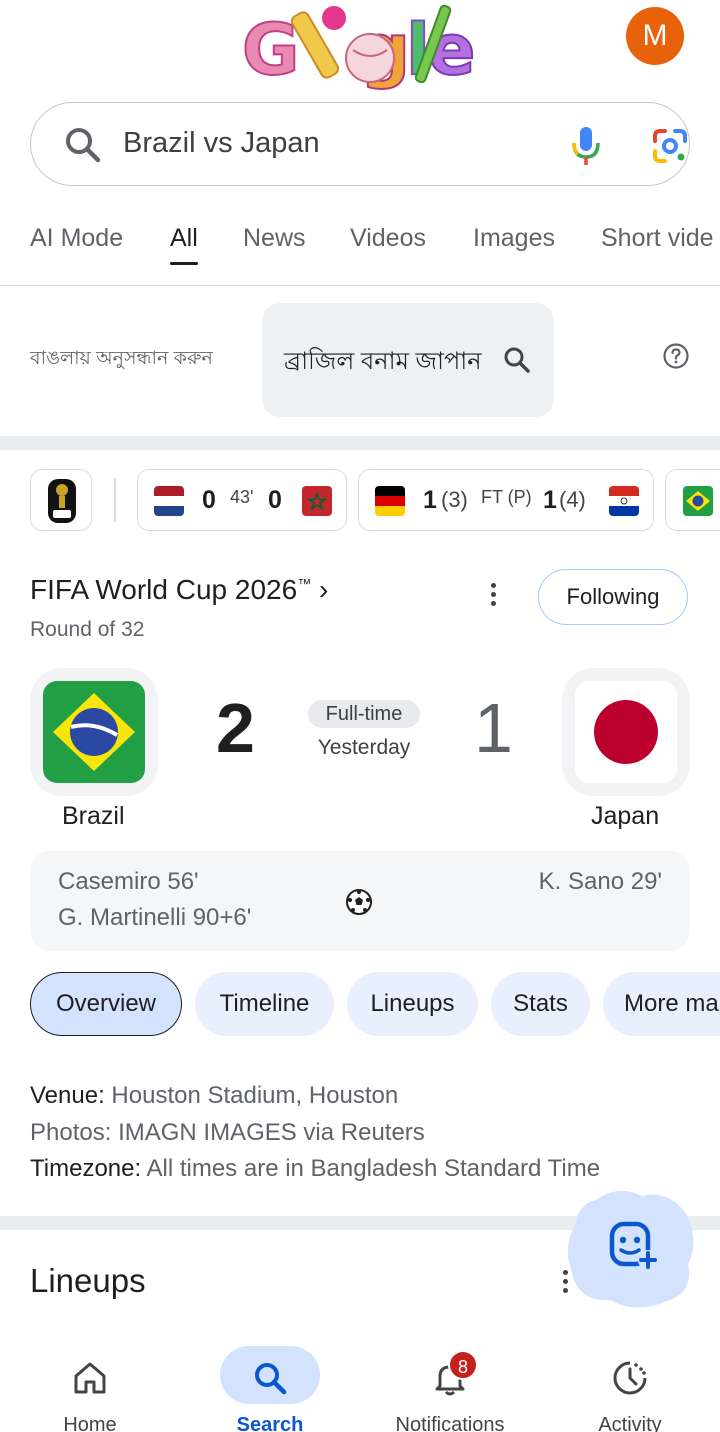 Image resolution: width=720 pixels, height=1432 pixels. What do you see at coordinates (412, 1004) in the screenshot?
I see `chip-lineups: Lineups` at bounding box center [412, 1004].